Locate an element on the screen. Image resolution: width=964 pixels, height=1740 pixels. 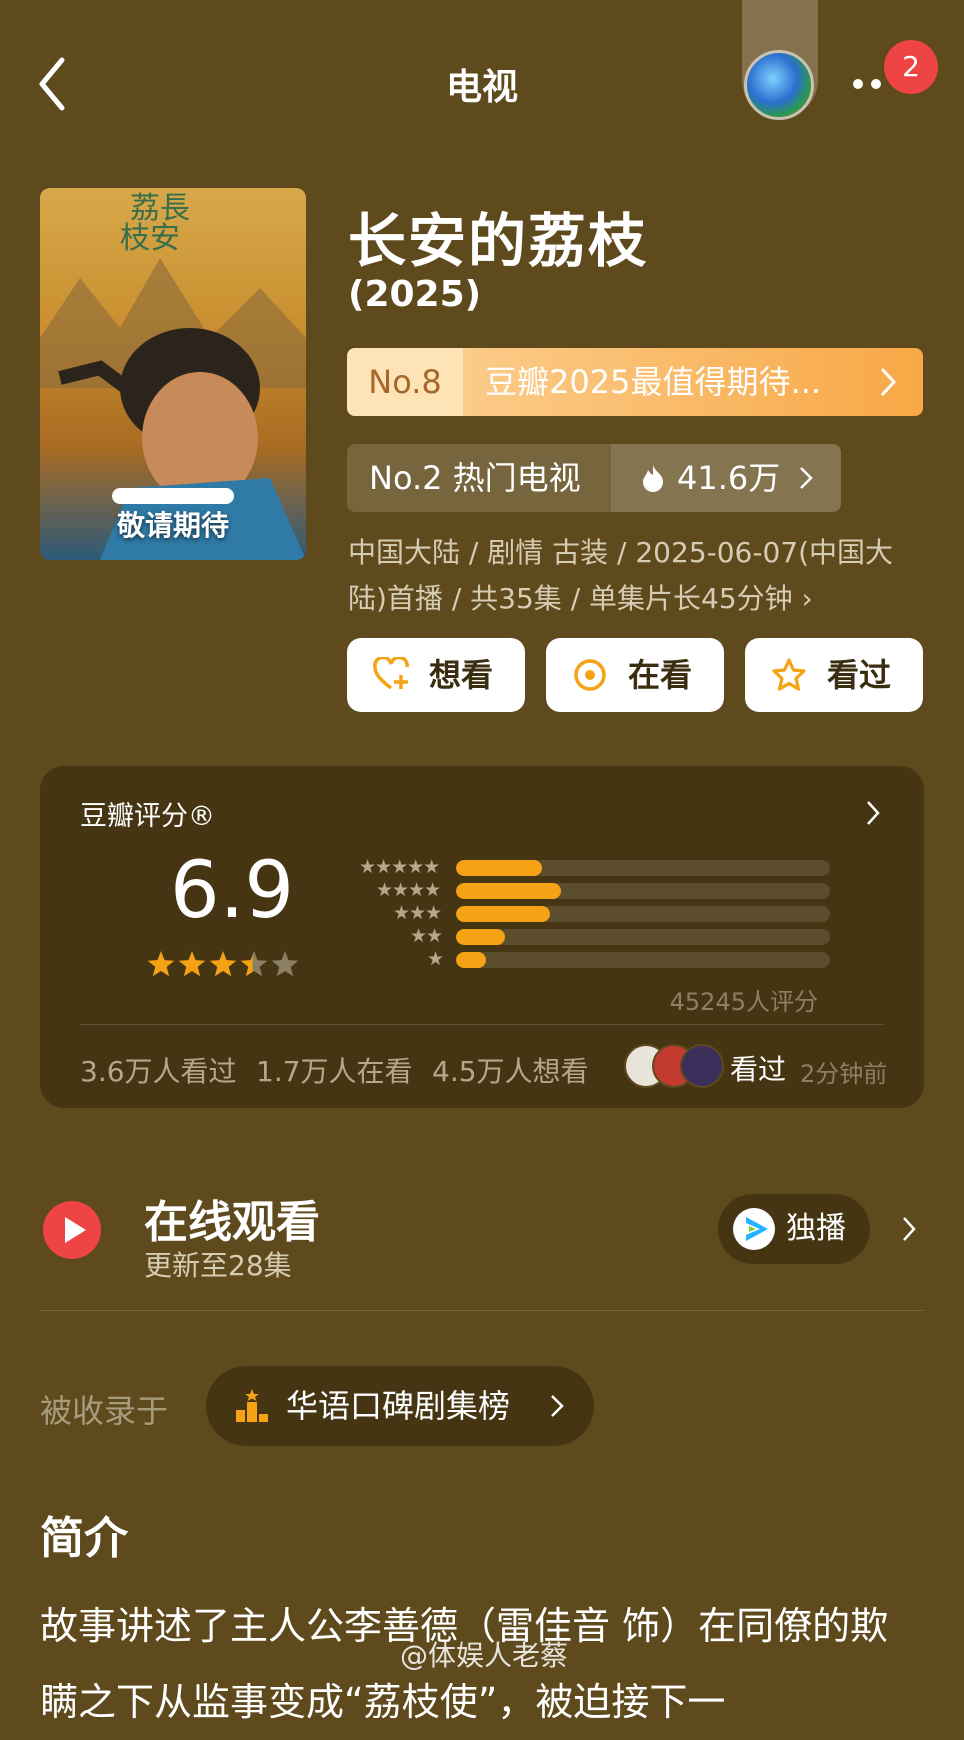
chart-chip: 华语口碑剧集榜 is located at coordinates (400, 1406).